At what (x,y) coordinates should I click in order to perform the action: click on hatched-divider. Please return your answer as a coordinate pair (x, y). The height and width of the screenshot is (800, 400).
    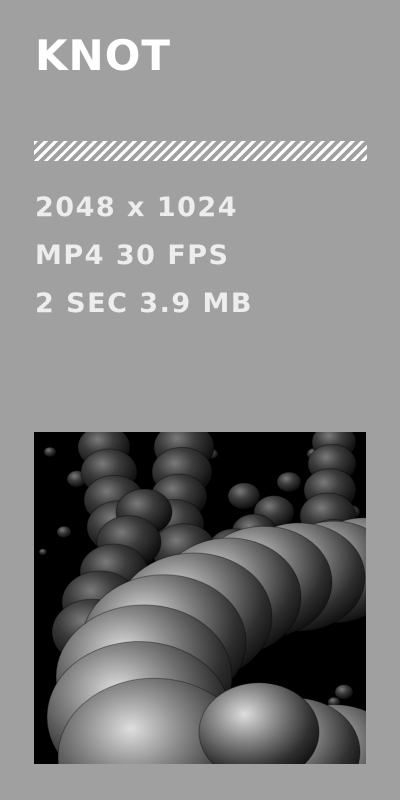
    Looking at the image, I should click on (200, 151).